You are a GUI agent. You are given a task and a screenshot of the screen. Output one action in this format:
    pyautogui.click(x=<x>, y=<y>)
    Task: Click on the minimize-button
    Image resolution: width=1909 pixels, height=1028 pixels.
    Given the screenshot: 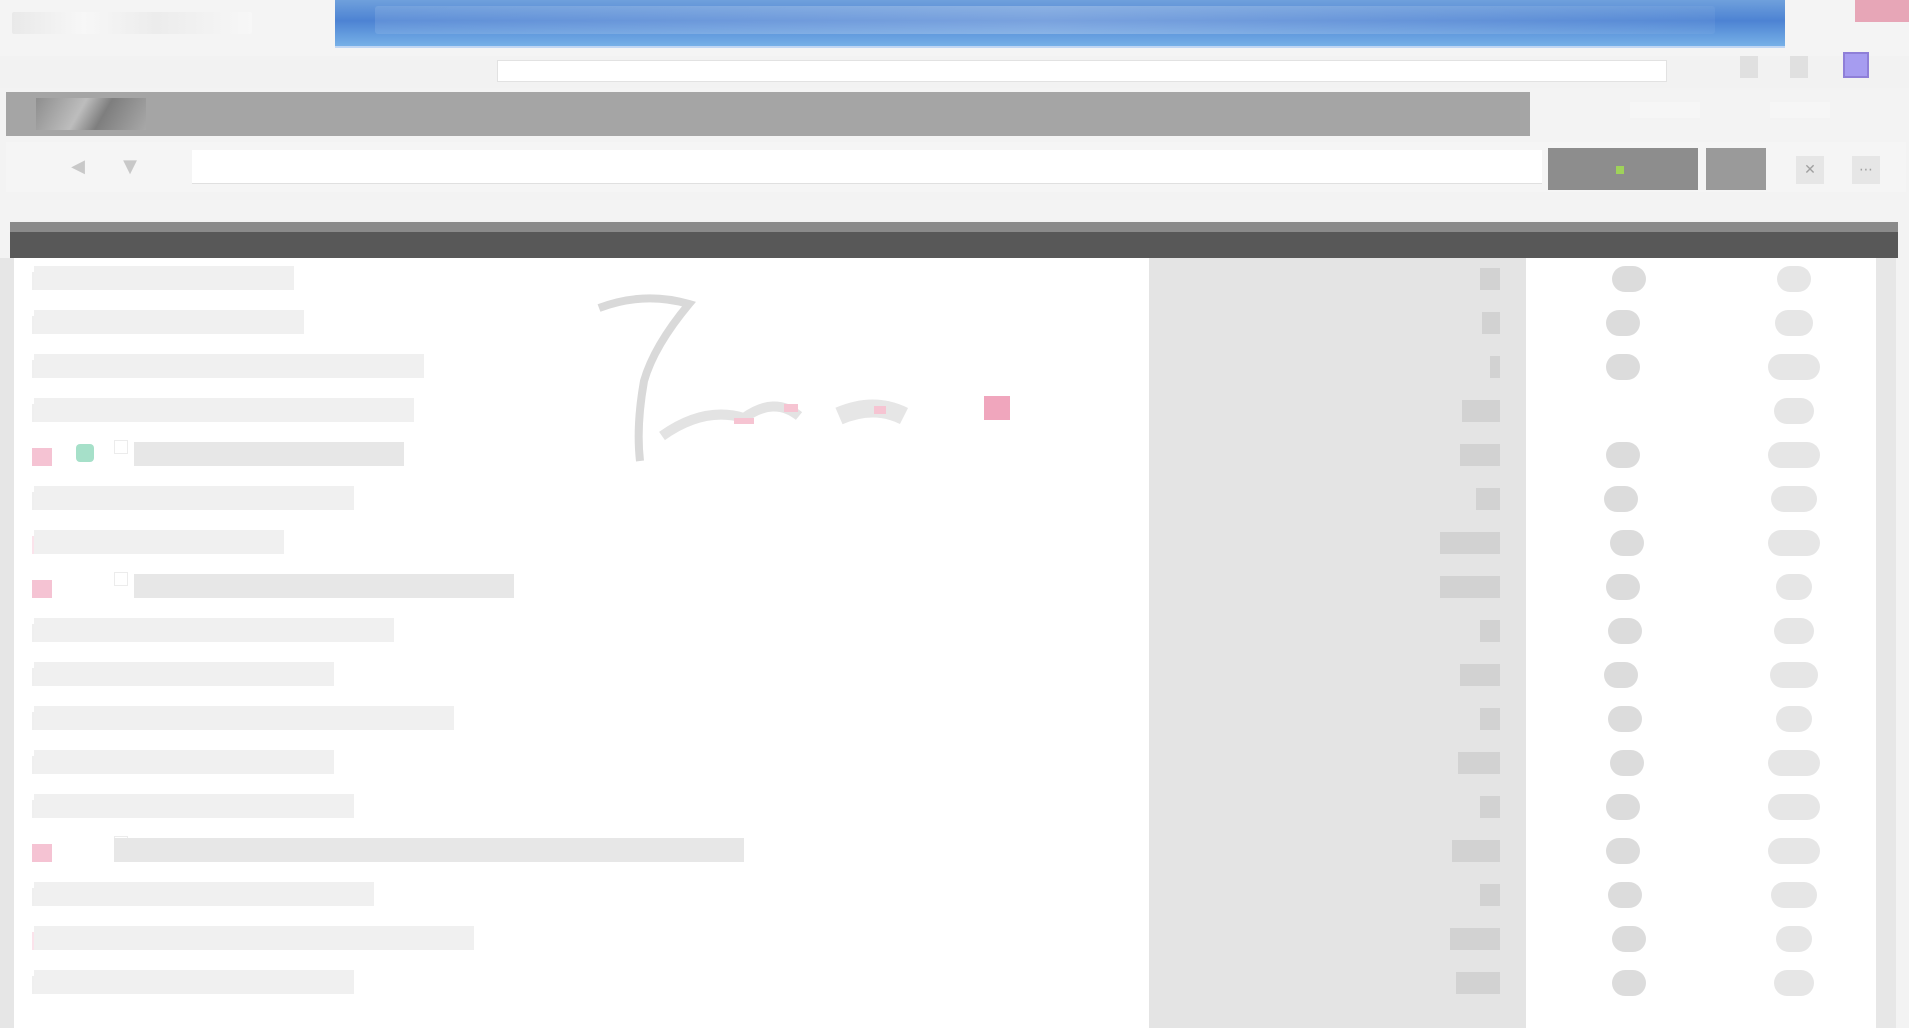 What is the action you would take?
    pyautogui.click(x=1749, y=67)
    